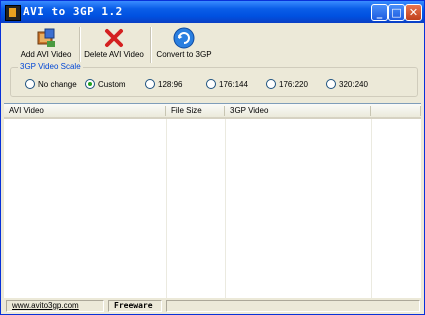 The width and height of the screenshot is (425, 315). What do you see at coordinates (85, 111) in the screenshot?
I see `column-header-avi-video: AVI Video` at bounding box center [85, 111].